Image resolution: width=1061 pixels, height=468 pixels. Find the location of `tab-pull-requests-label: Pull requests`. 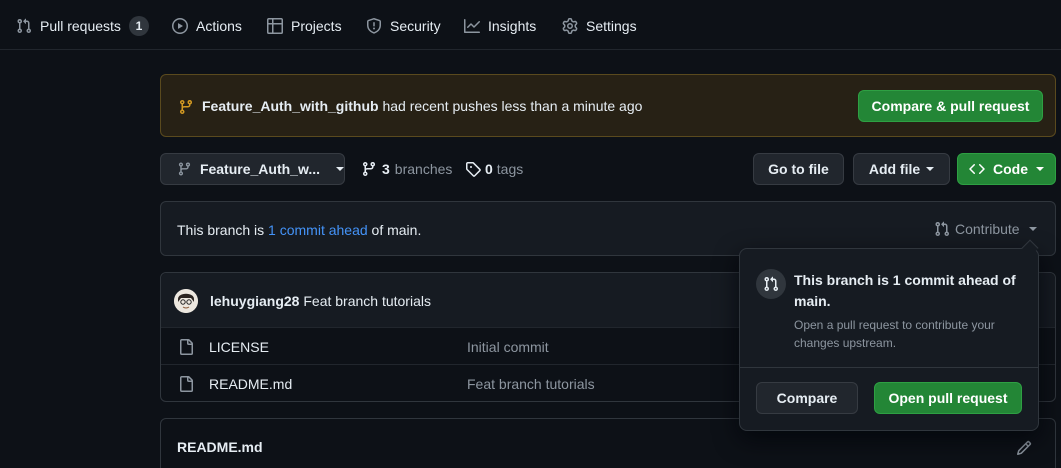

tab-pull-requests-label: Pull requests is located at coordinates (80, 26).